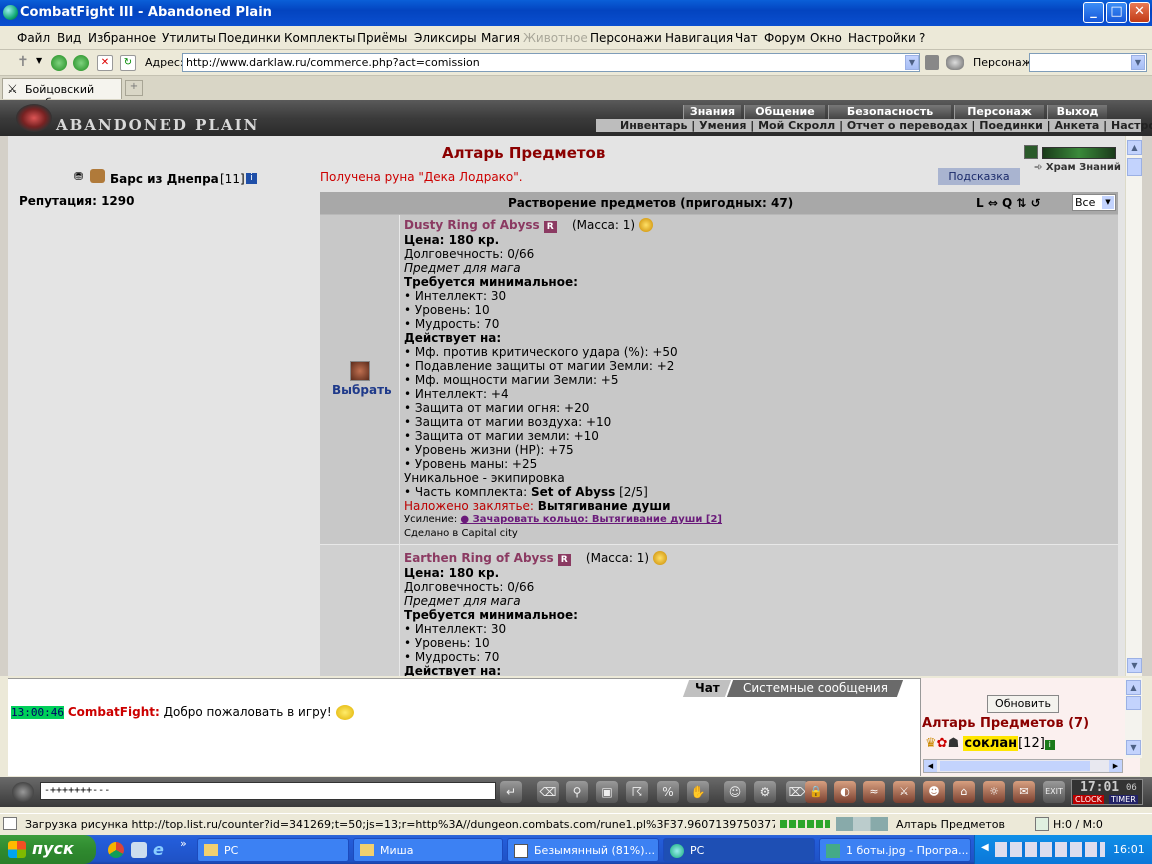 Image resolution: width=1152 pixels, height=864 pixels. What do you see at coordinates (912, 62) in the screenshot?
I see `address-dropdown-icon: ▼` at bounding box center [912, 62].